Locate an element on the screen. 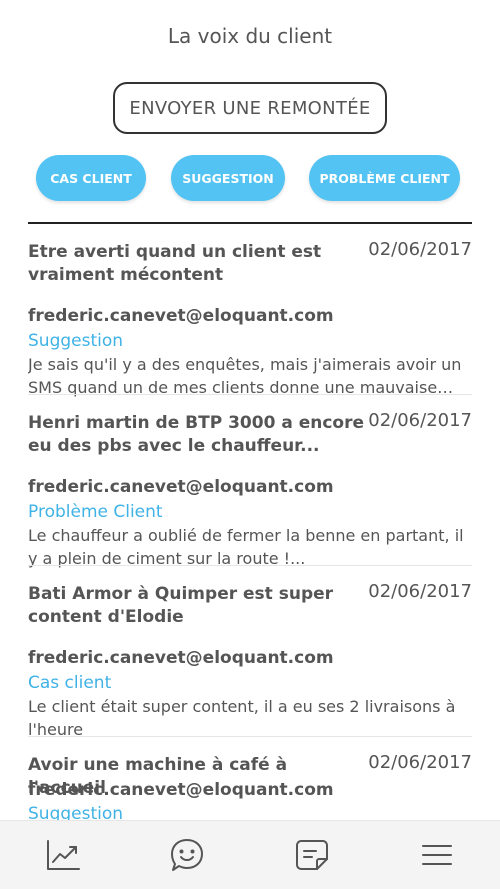 The image size is (500, 889). filter-cas-client-button: CAS CLIENT is located at coordinates (91, 178).